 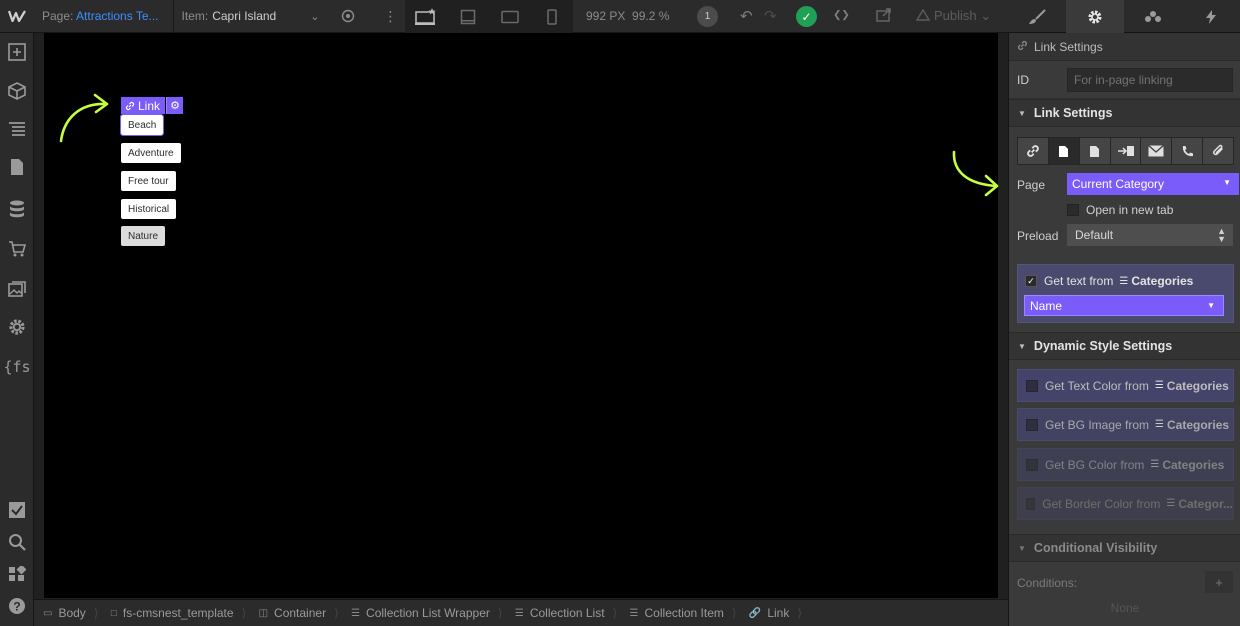 I want to click on add-condition-plus-icon: +, so click(x=1219, y=582).